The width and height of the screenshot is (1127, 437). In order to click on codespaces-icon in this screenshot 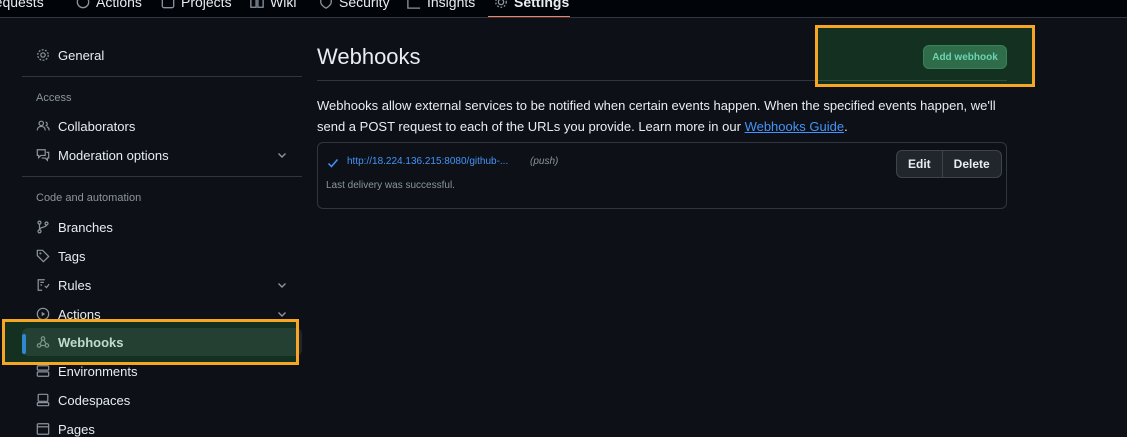, I will do `click(43, 400)`.